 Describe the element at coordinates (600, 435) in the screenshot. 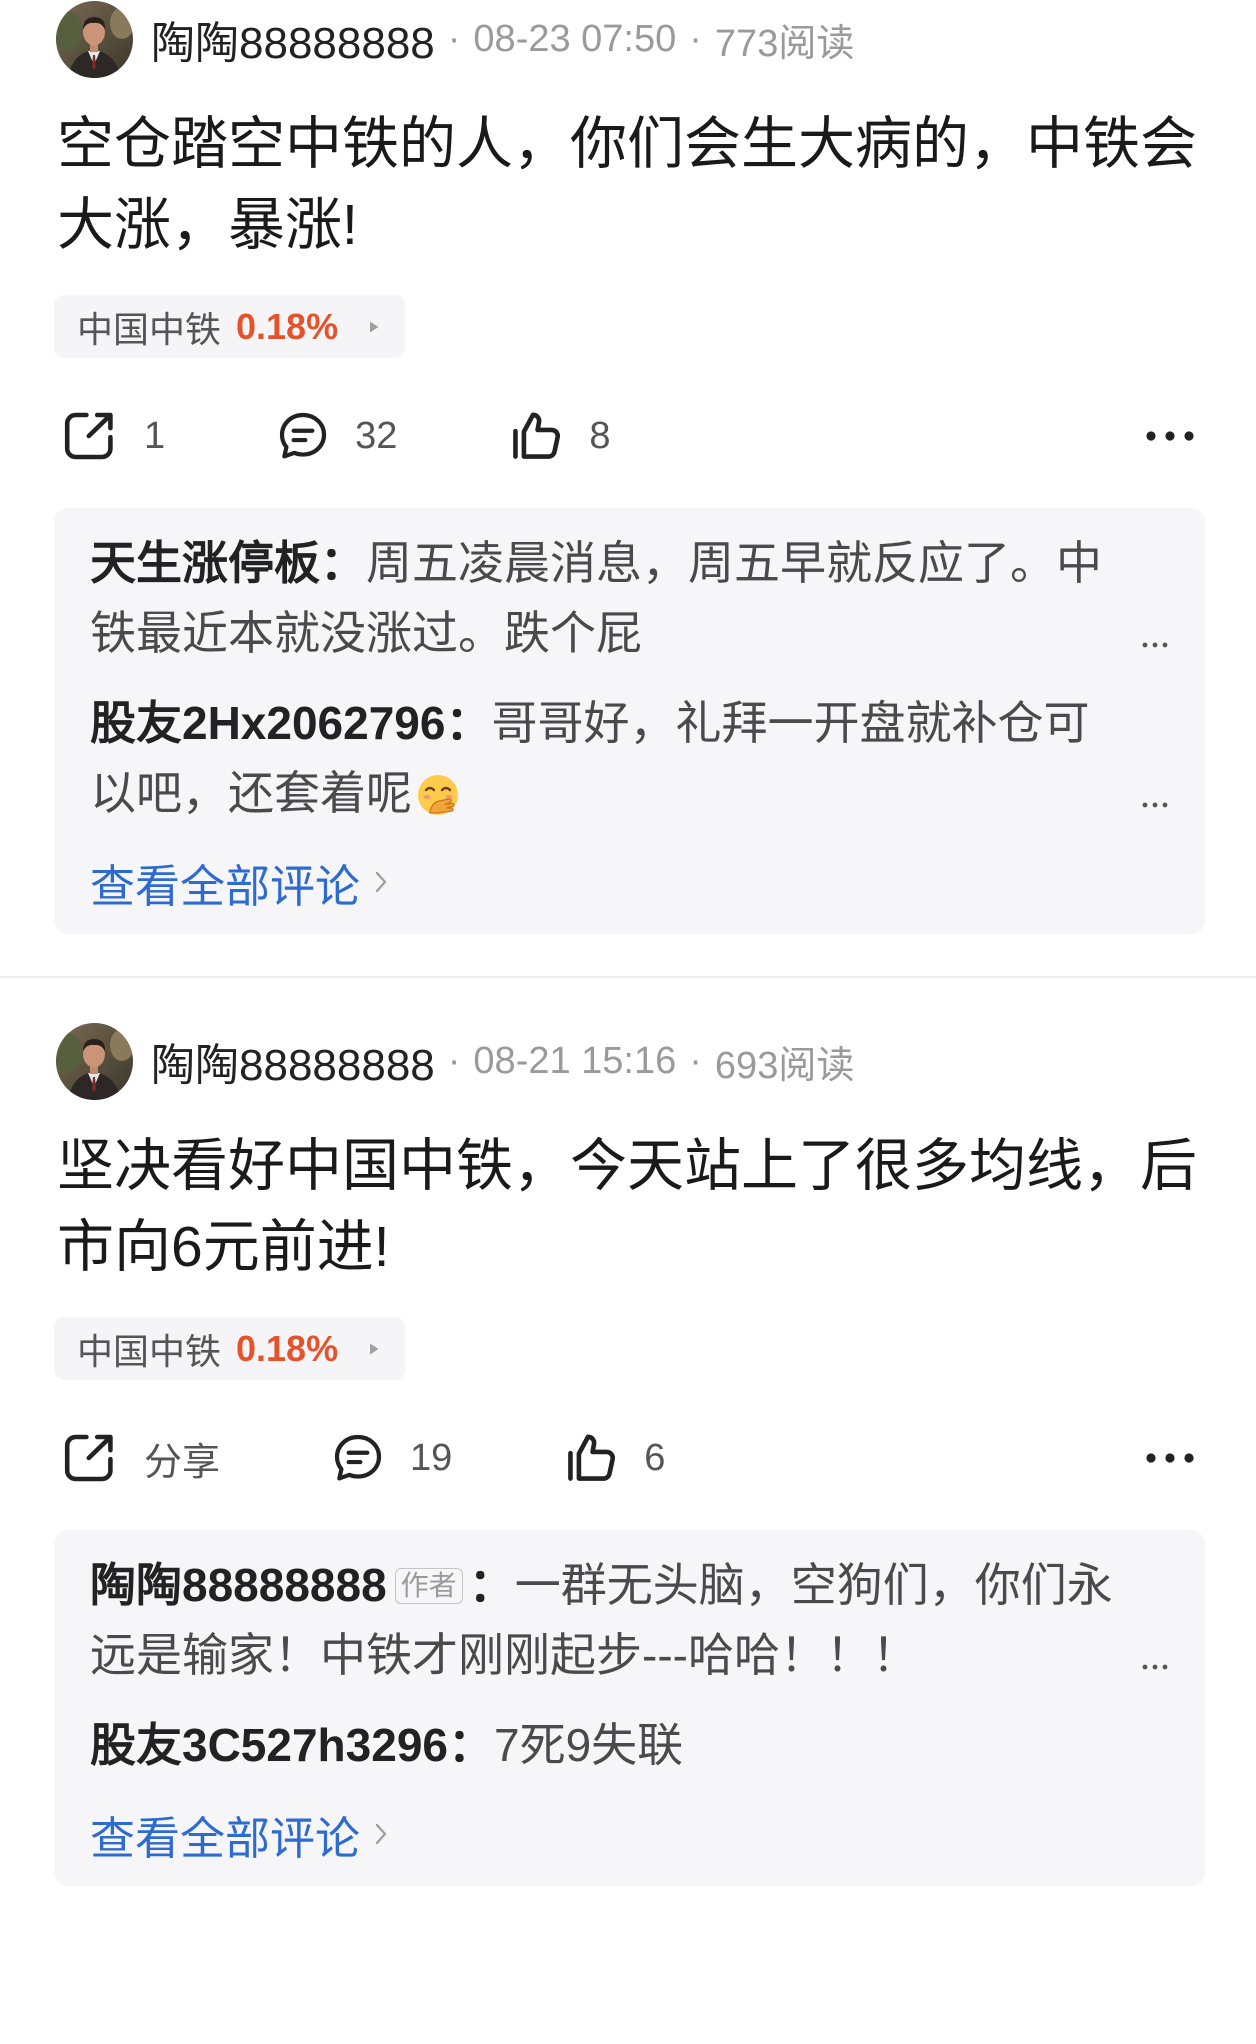

I see `like-count: 8` at that location.